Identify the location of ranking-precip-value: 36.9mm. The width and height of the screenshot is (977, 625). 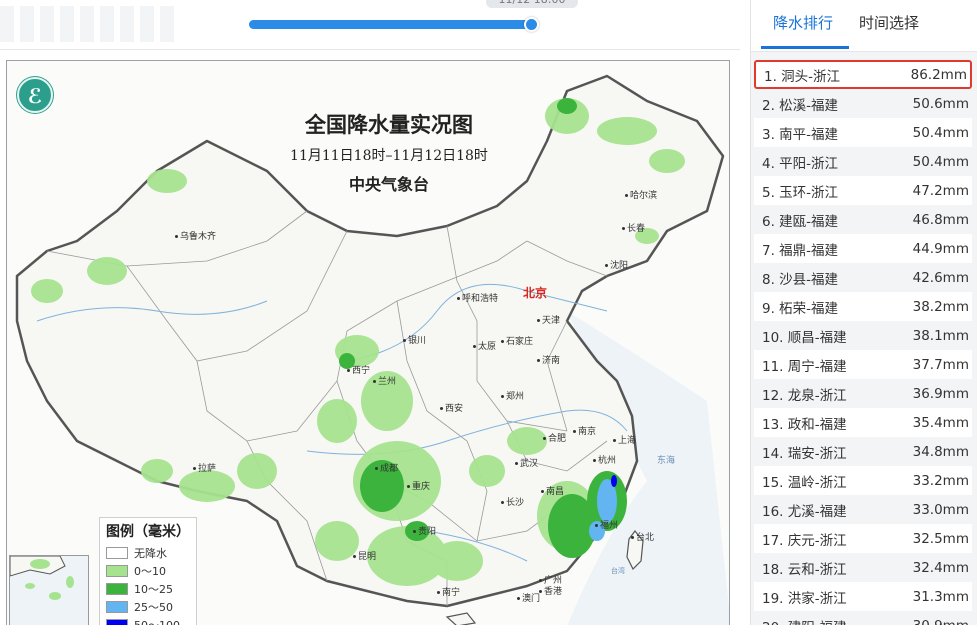
(940, 393).